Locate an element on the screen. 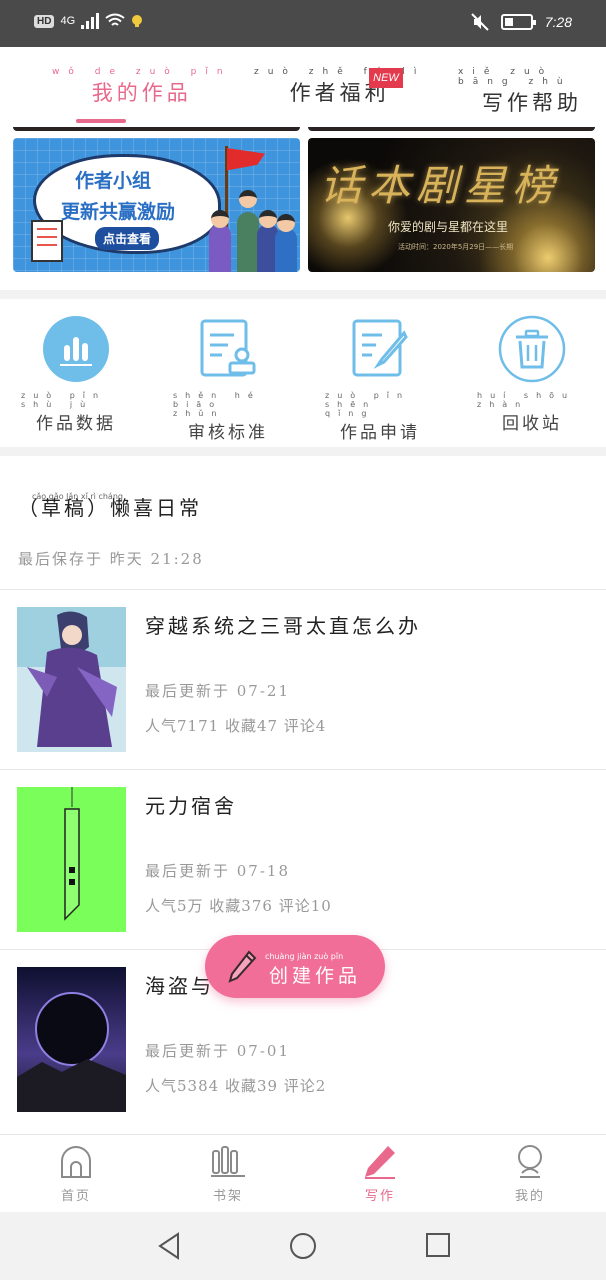 Image resolution: width=606 pixels, height=1280 pixels. nav-home: 首页 is located at coordinates (76, 1173).